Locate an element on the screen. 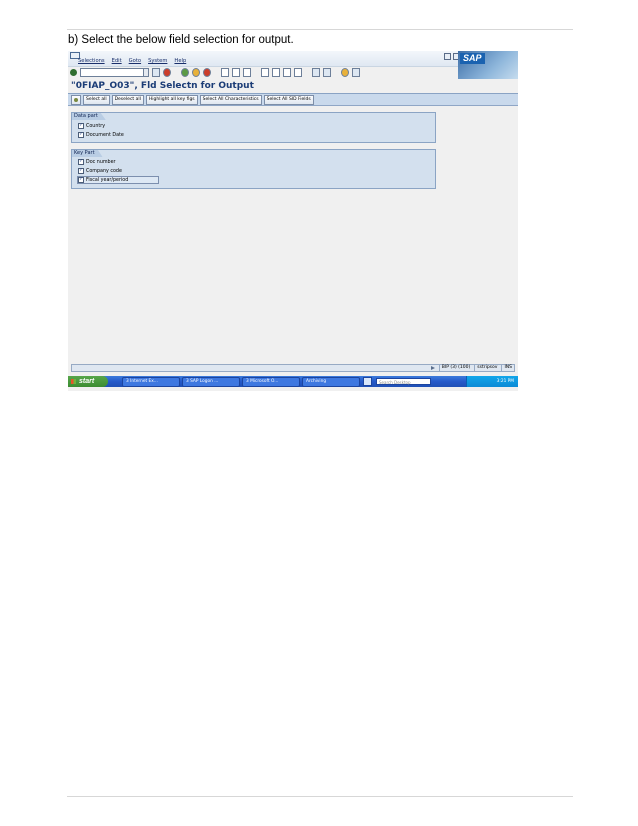 This screenshot has height=826, width=638. field-row-country: ✓ Country is located at coordinates (91, 126).